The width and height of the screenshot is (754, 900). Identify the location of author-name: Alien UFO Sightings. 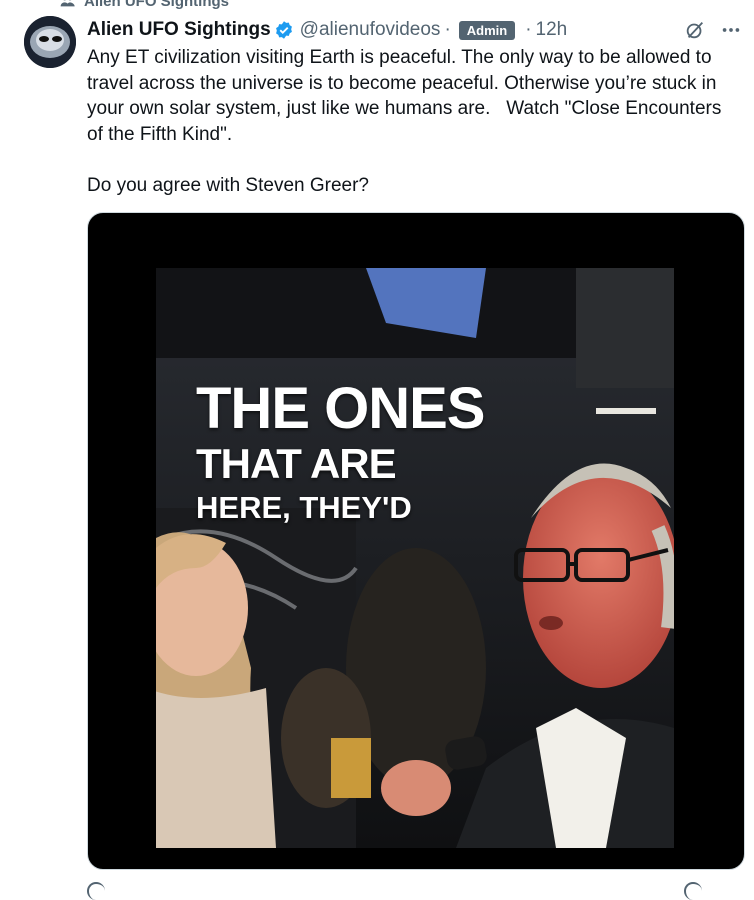
(179, 30).